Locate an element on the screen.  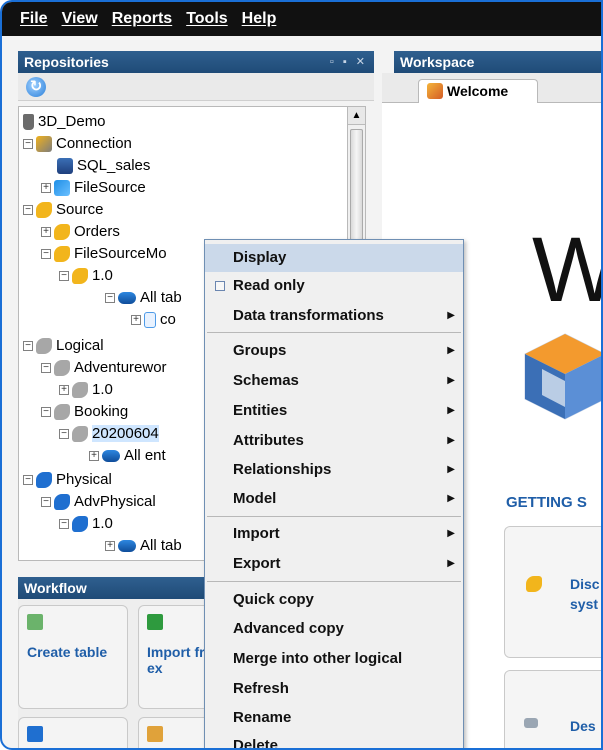
menu-item-delete: Delete is located at coordinates (334, 740).